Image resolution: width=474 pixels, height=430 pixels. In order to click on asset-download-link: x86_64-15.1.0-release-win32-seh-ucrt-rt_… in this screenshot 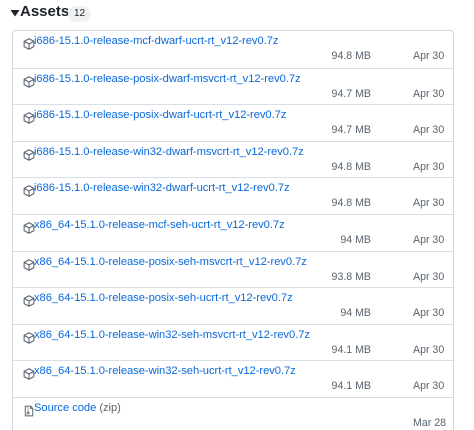, I will do `click(165, 371)`.